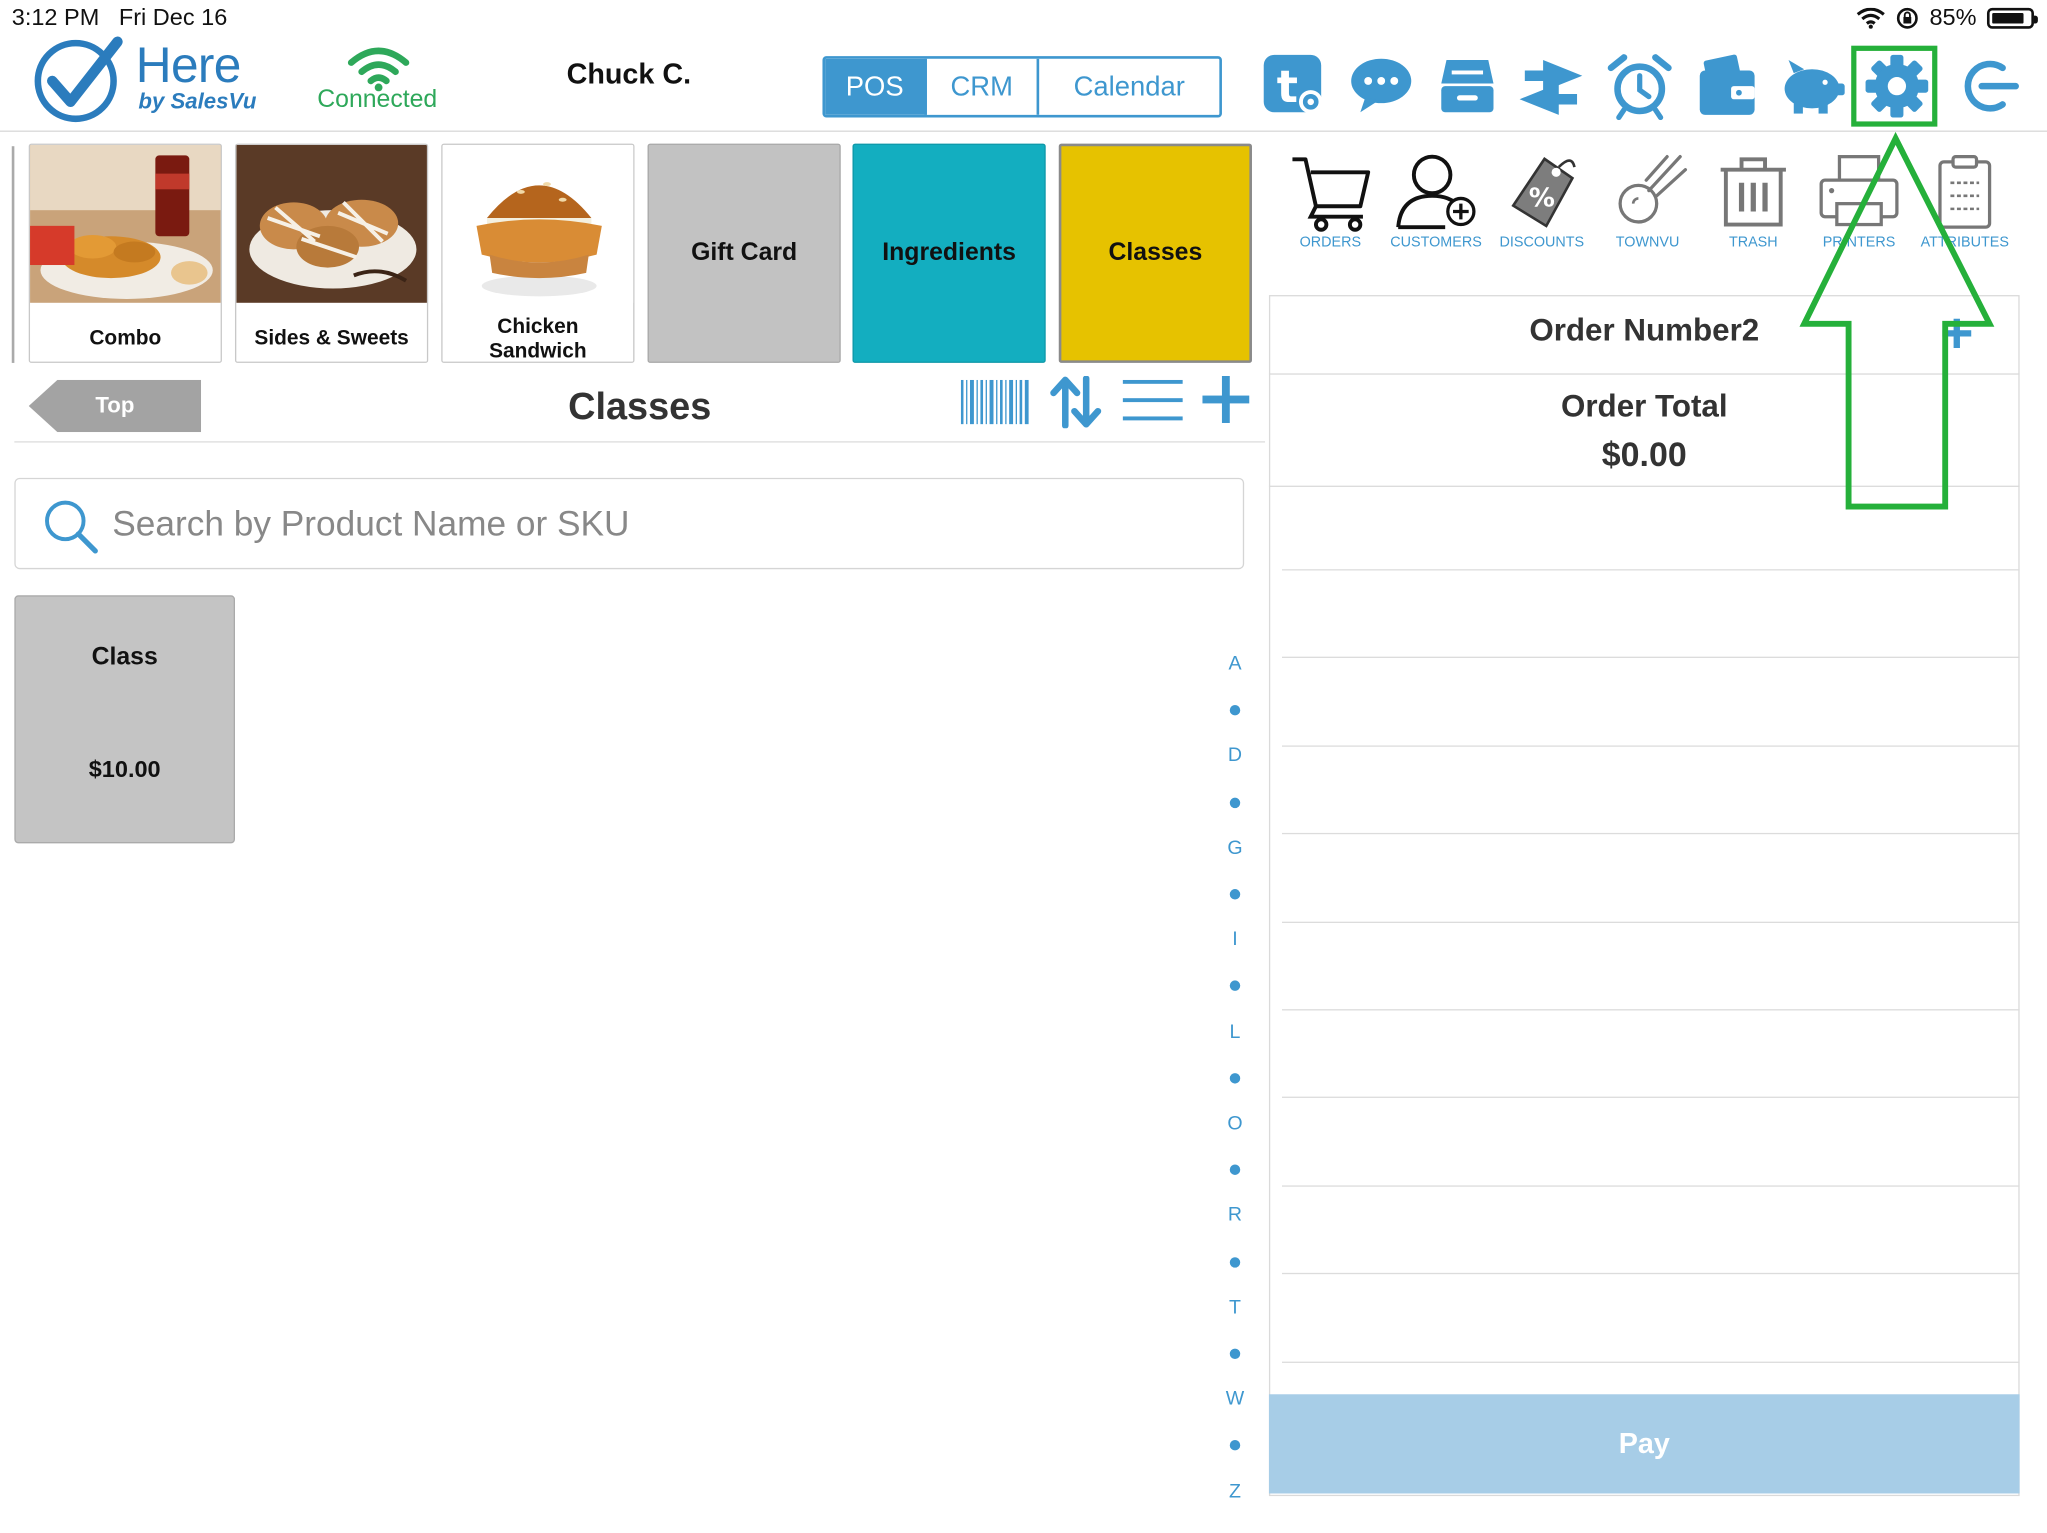 The height and width of the screenshot is (1533, 2047). Describe the element at coordinates (1235, 1399) in the screenshot. I see `alpha-index-letter: W` at that location.